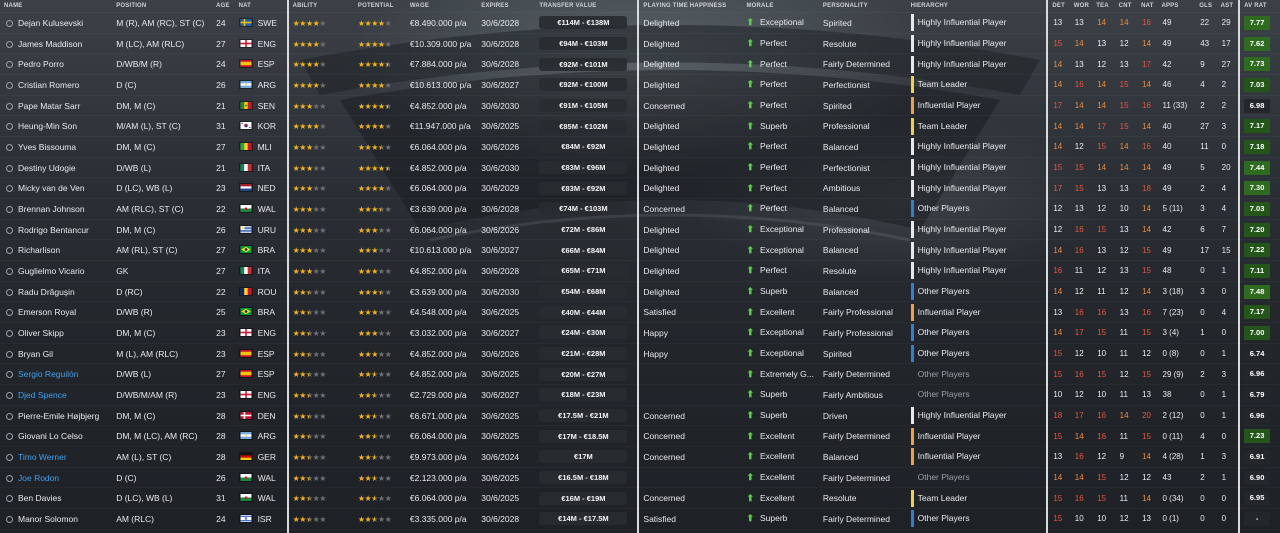 The height and width of the screenshot is (533, 1280). Describe the element at coordinates (47, 126) in the screenshot. I see `player-name: Heung-Min Son` at that location.